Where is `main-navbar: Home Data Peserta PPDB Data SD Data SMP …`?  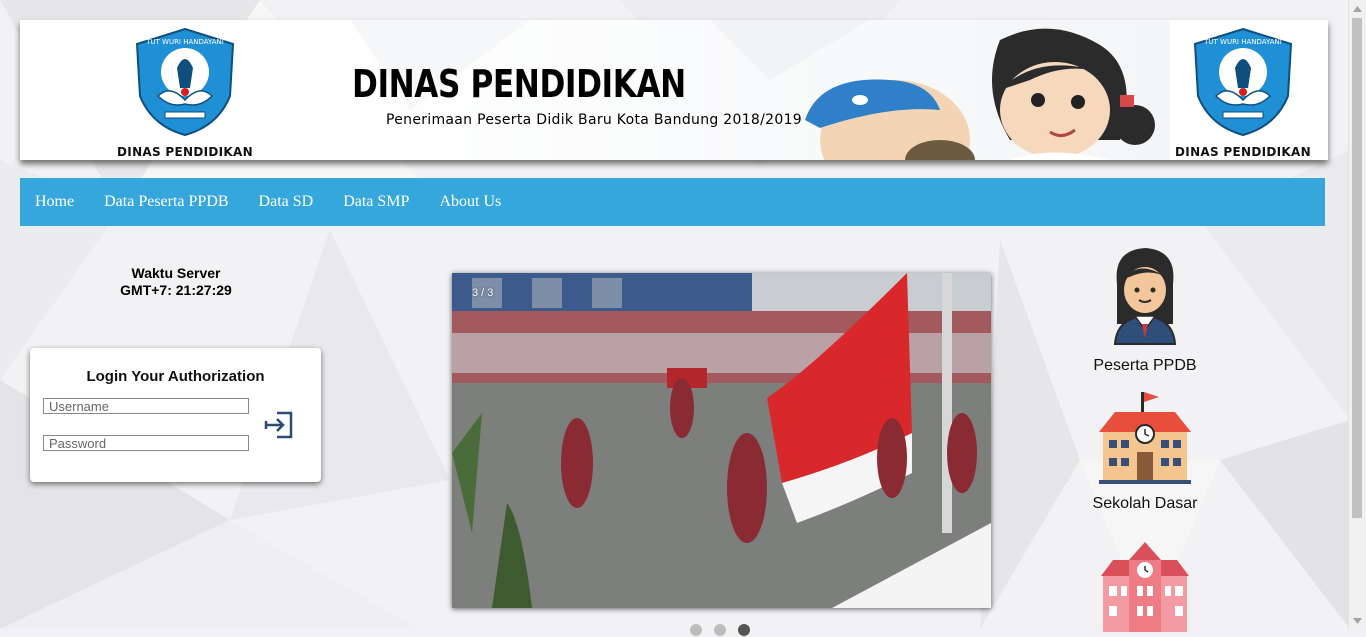 main-navbar: Home Data Peserta PPDB Data SD Data SMP … is located at coordinates (672, 202).